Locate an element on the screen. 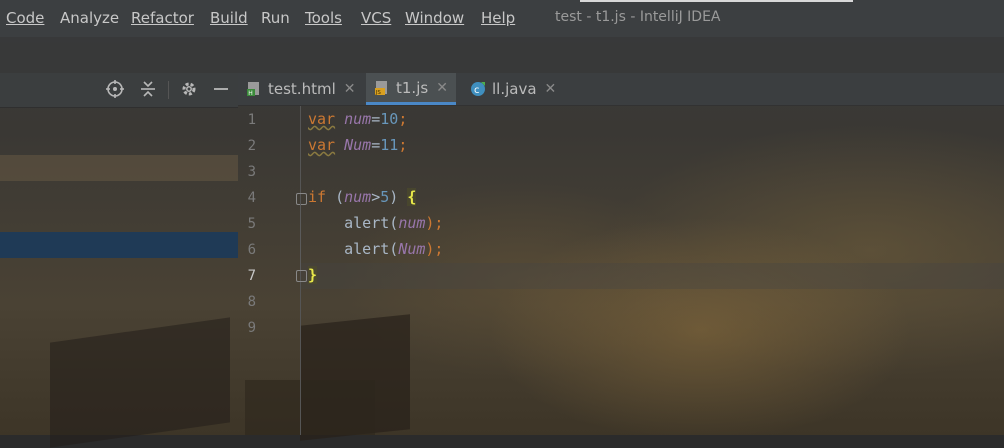  tab-test-html: H test.html ✕ is located at coordinates (300, 89).